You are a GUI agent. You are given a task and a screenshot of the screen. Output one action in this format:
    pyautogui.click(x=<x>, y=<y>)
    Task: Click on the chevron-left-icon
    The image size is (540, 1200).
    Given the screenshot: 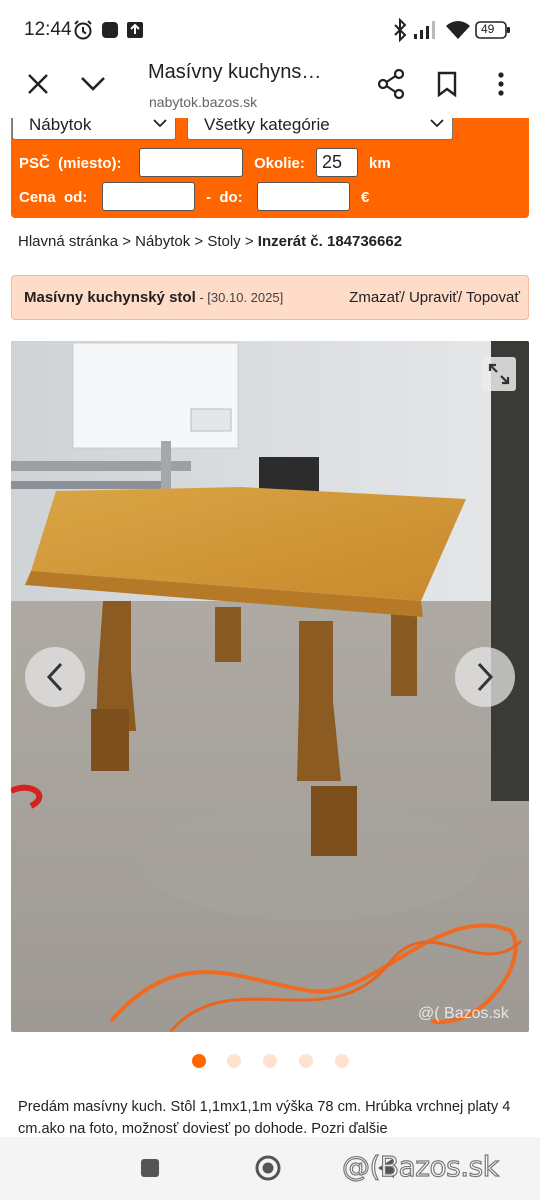 What is the action you would take?
    pyautogui.click(x=54, y=677)
    